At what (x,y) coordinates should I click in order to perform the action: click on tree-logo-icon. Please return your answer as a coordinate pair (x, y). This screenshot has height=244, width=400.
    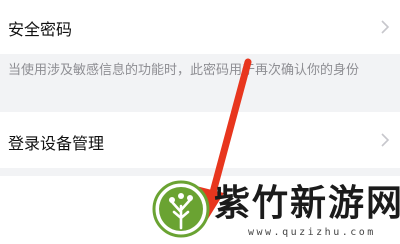
    Looking at the image, I should click on (181, 209).